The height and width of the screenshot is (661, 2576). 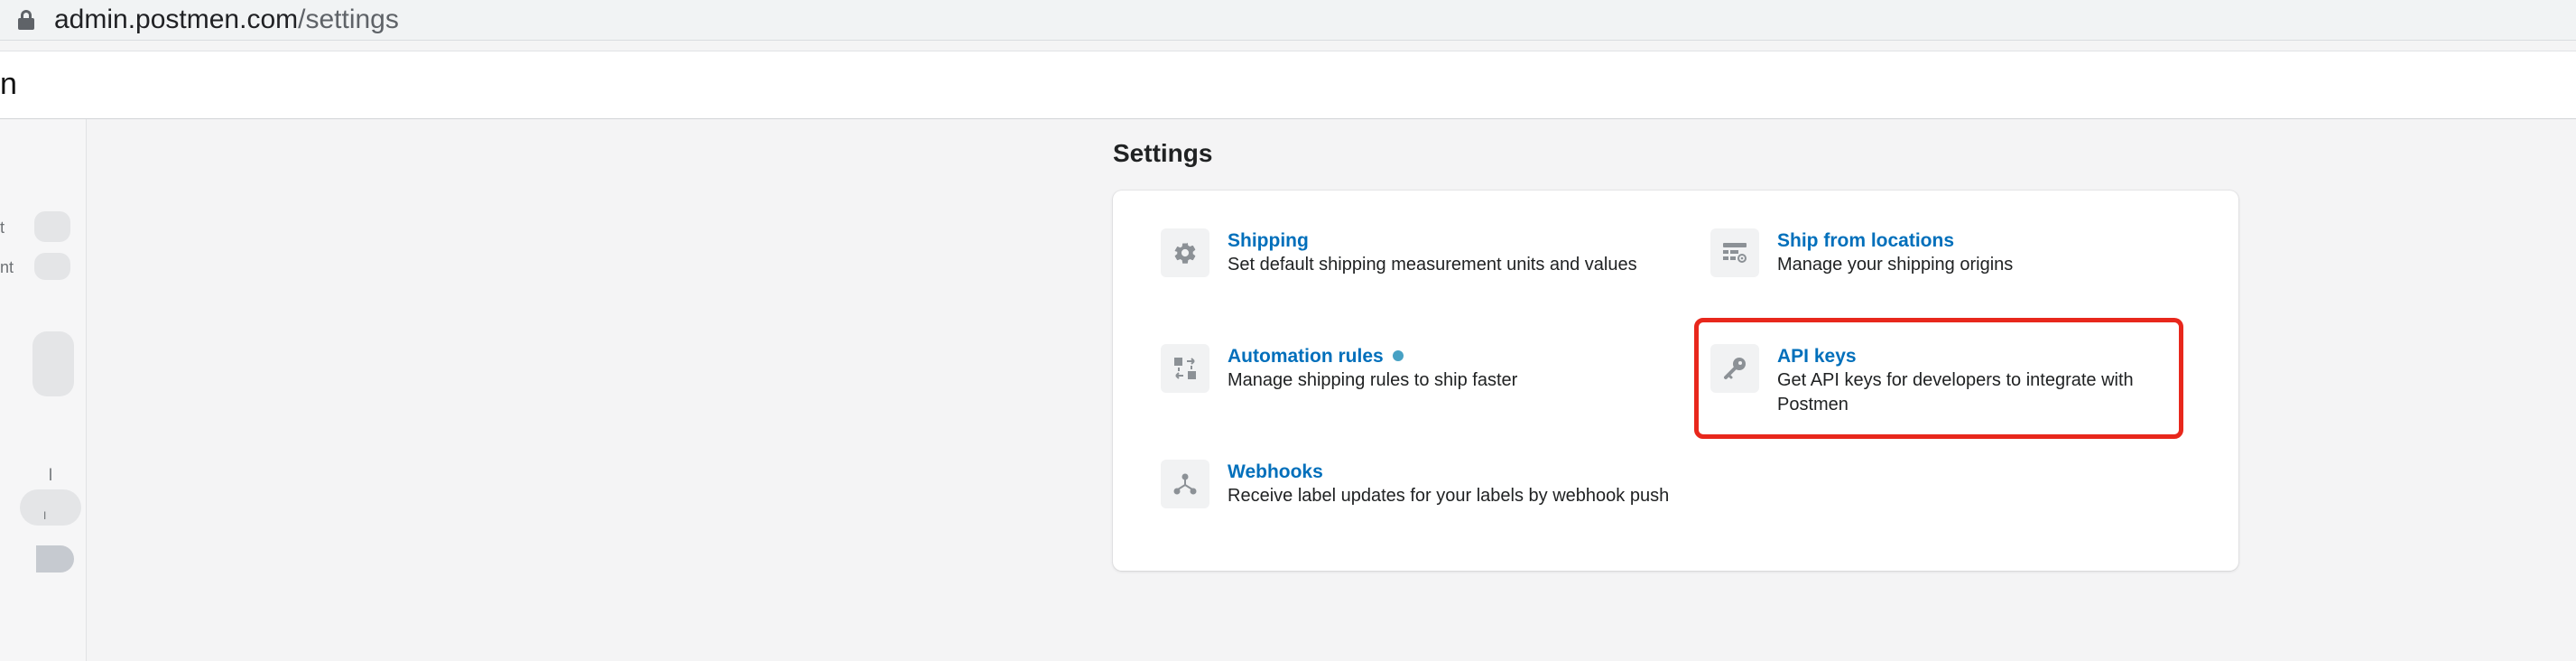 I want to click on setting-title: Shipping, so click(x=1268, y=241).